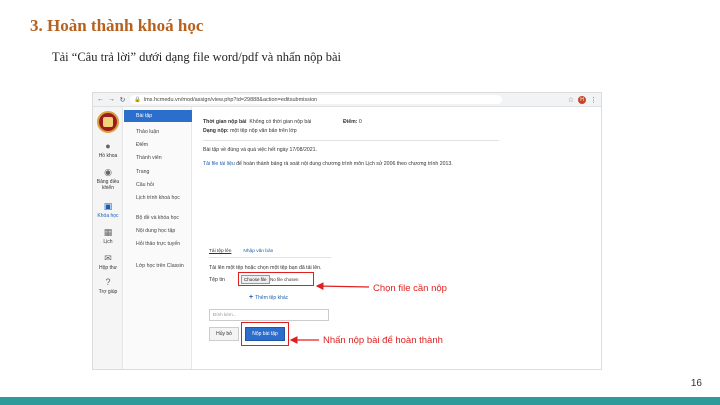  What do you see at coordinates (108, 292) in the screenshot?
I see `rail-label: Trợ giúp` at bounding box center [108, 292].